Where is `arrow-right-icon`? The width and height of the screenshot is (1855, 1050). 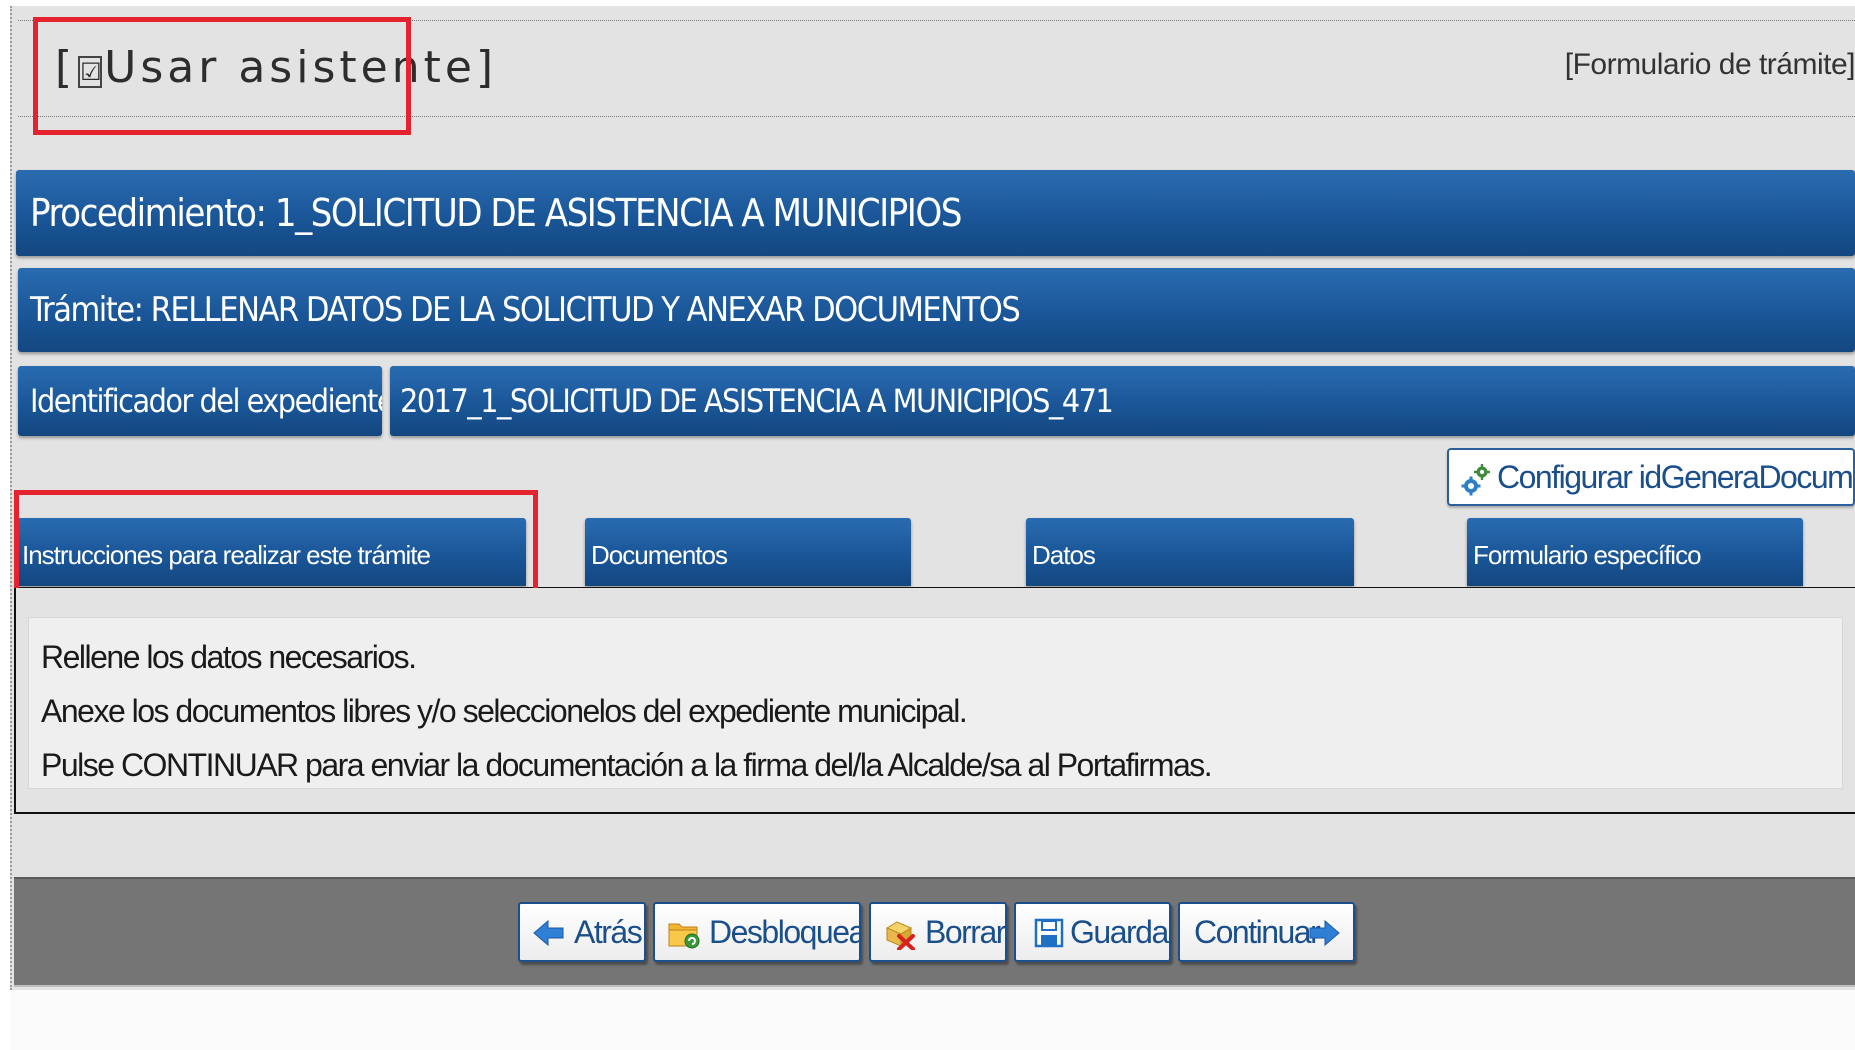
arrow-right-icon is located at coordinates (1324, 933).